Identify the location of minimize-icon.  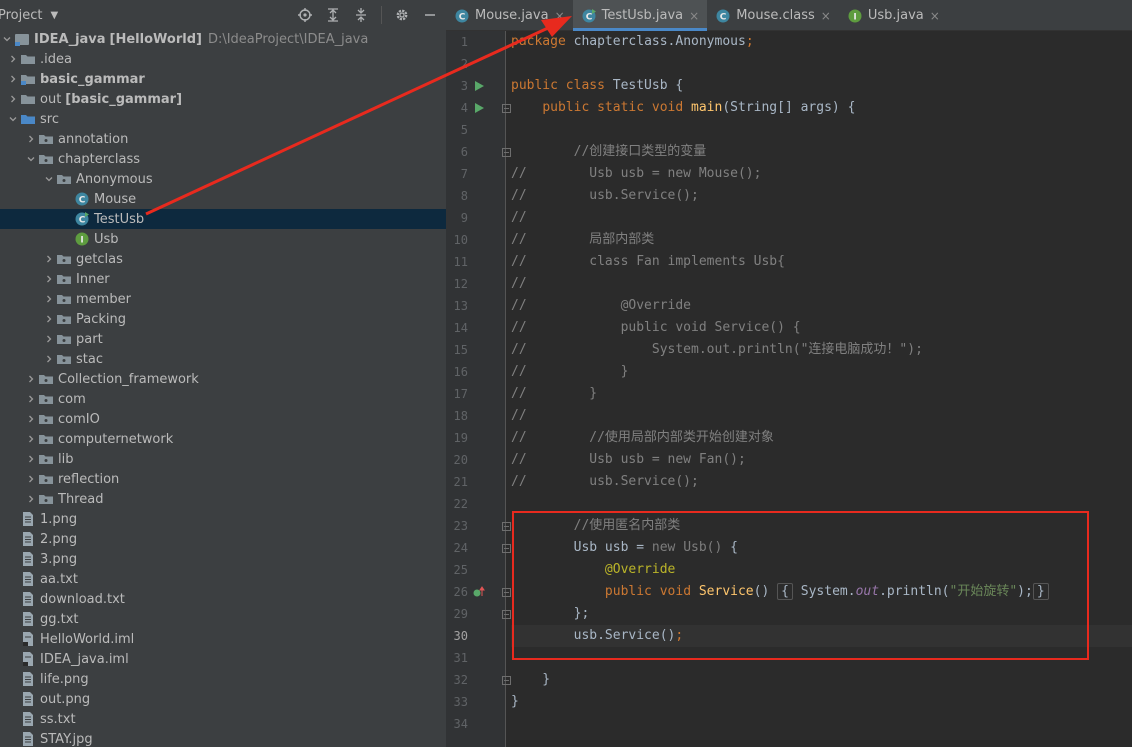
(430, 15).